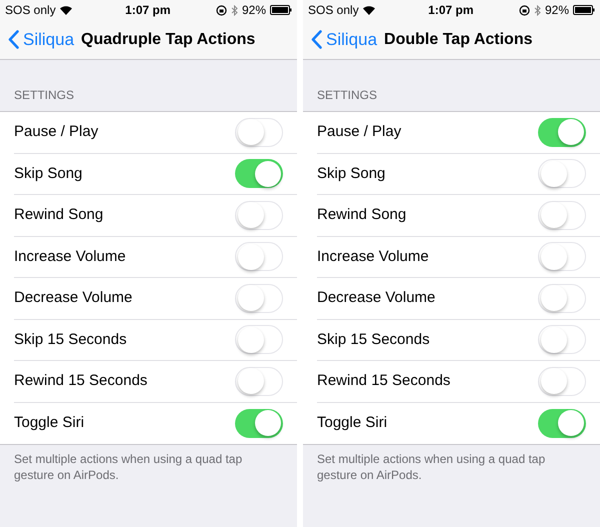 Image resolution: width=600 pixels, height=527 pixels. What do you see at coordinates (458, 40) in the screenshot?
I see `screen-title: Double Tap Actions` at bounding box center [458, 40].